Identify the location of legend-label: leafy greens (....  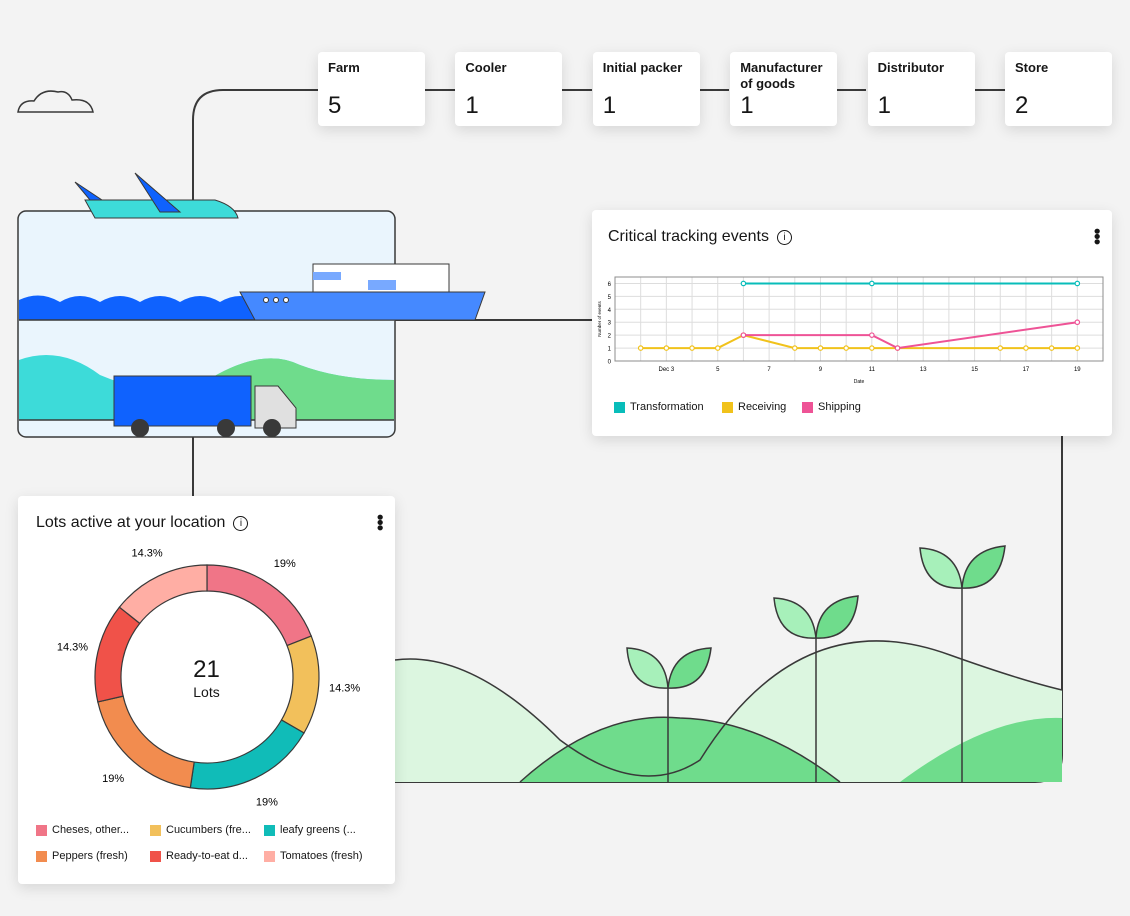
(318, 830).